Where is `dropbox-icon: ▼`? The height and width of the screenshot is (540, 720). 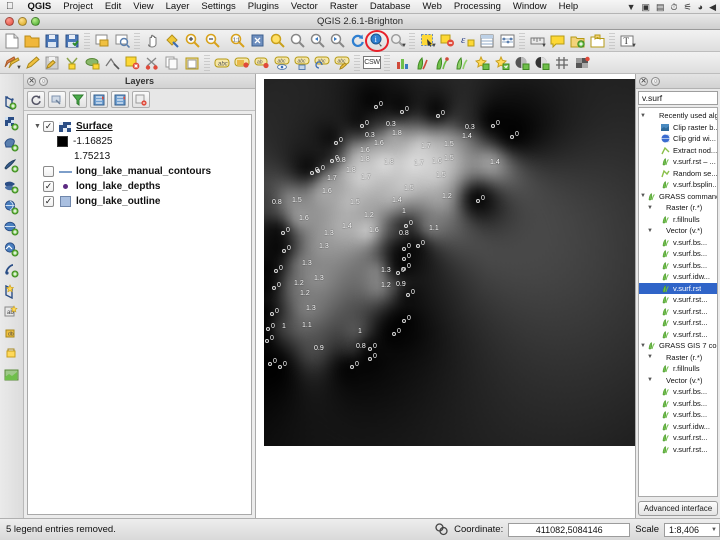 dropbox-icon: ▼ is located at coordinates (631, 7).